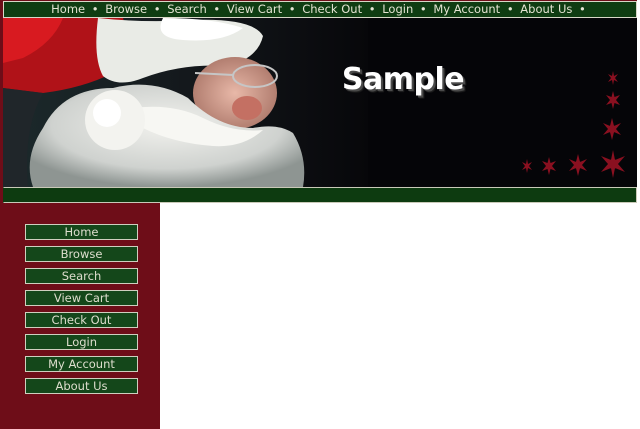  Describe the element at coordinates (81, 342) in the screenshot. I see `sidebar-item-login: Login` at that location.